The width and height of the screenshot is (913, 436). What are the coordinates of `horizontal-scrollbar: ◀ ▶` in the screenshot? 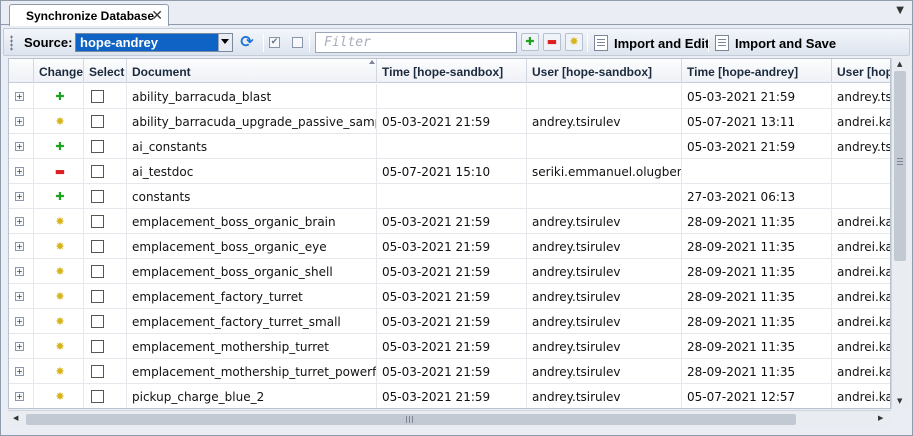 It's located at (449, 418).